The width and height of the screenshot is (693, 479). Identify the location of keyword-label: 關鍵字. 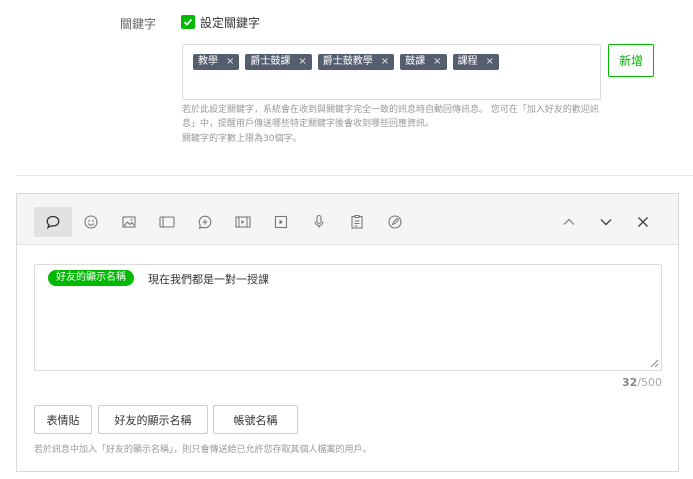
(138, 24).